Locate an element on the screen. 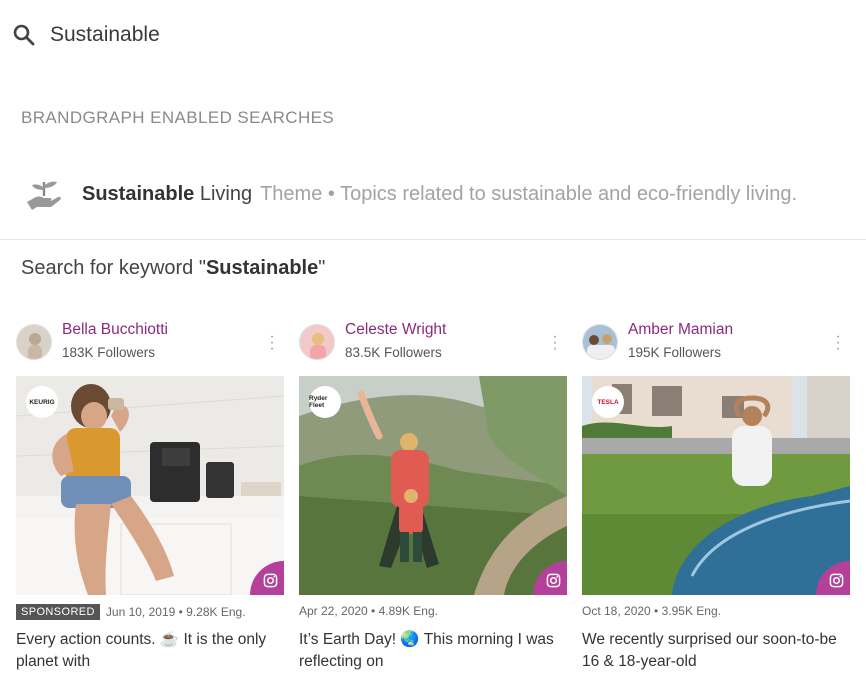  followers-count: 83.5K Followers is located at coordinates (393, 352).